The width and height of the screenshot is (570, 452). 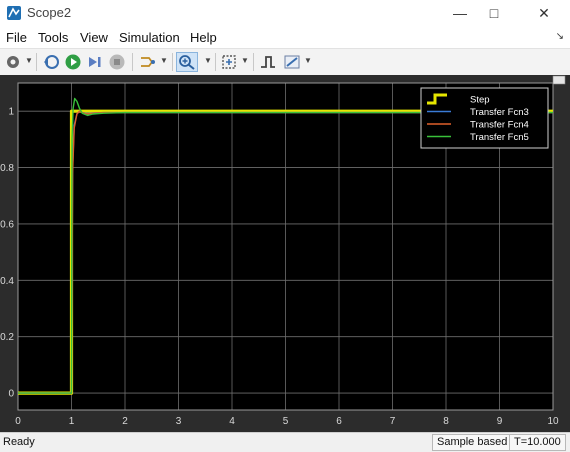 I want to click on trigger-icon, so click(x=268, y=62).